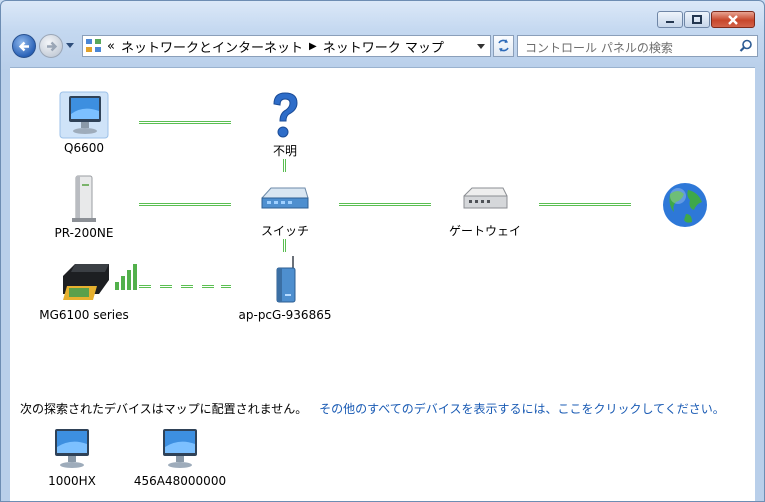  I want to click on close-button, so click(733, 19).